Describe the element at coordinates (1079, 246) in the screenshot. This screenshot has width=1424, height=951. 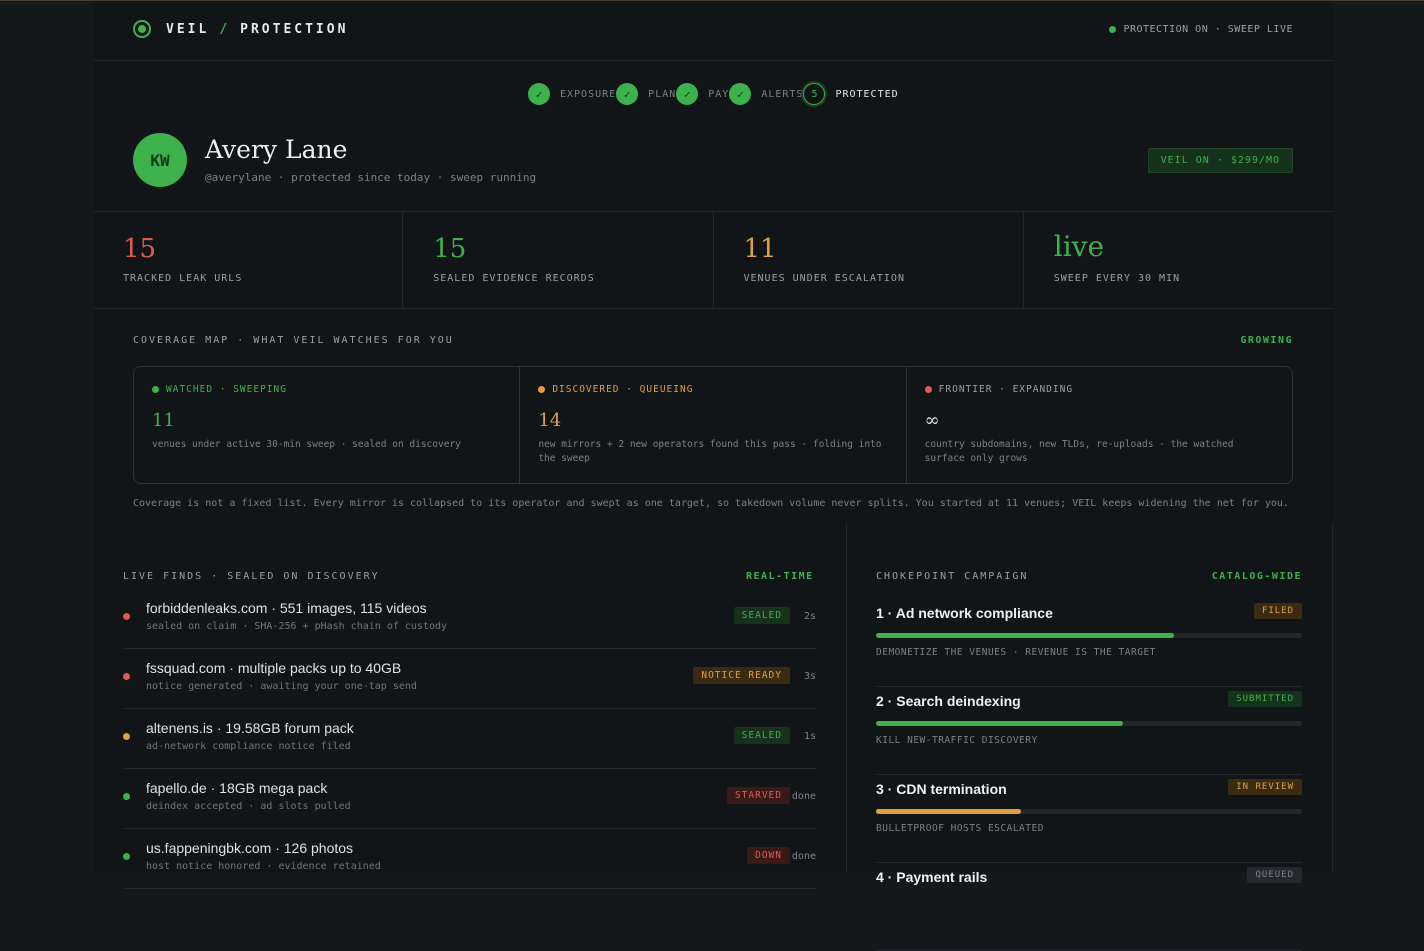
I see `stat-value: live` at that location.